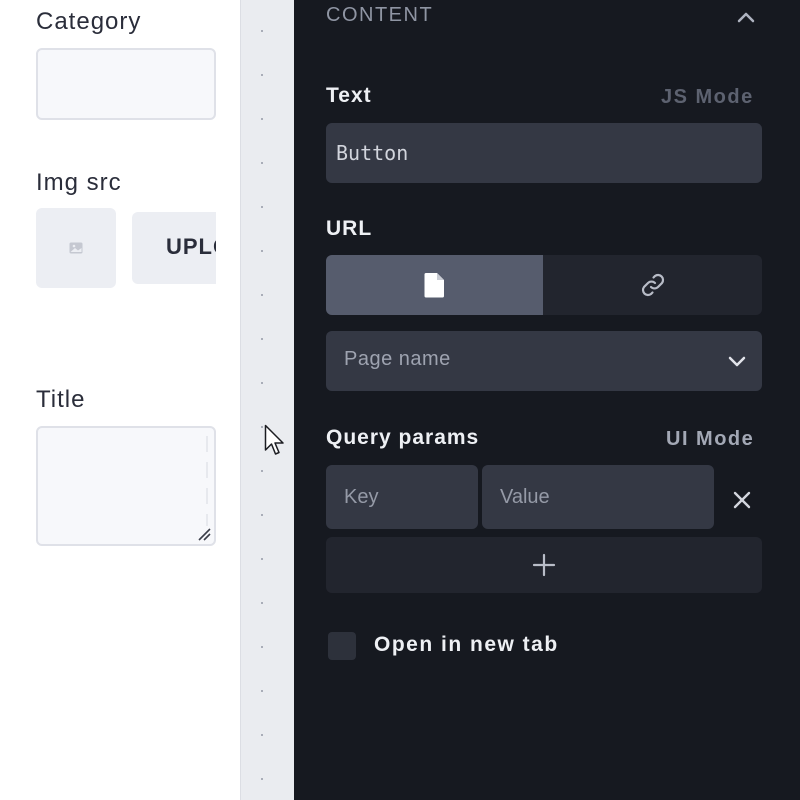 The image size is (800, 800). I want to click on title-label: Title, so click(61, 399).